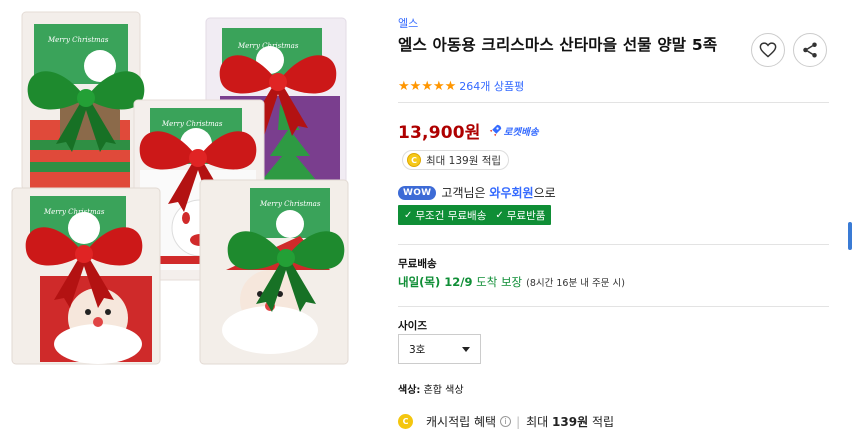 The width and height of the screenshot is (853, 439). What do you see at coordinates (463, 193) in the screenshot?
I see `wow-text-prefix: 고객님은` at bounding box center [463, 193].